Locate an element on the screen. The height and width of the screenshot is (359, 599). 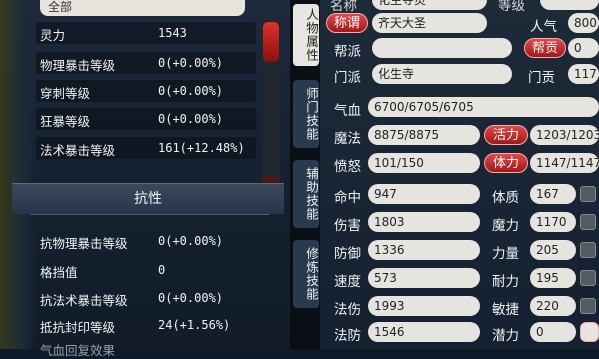
faction-contribution-field: 0 is located at coordinates (583, 48).